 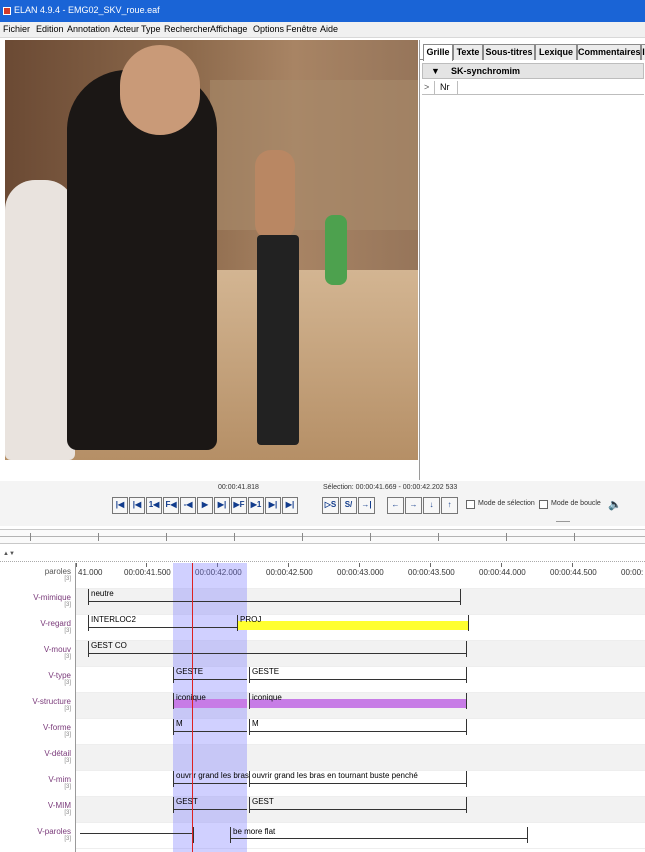 I want to click on speaker-icon: 🔈, so click(x=615, y=504).